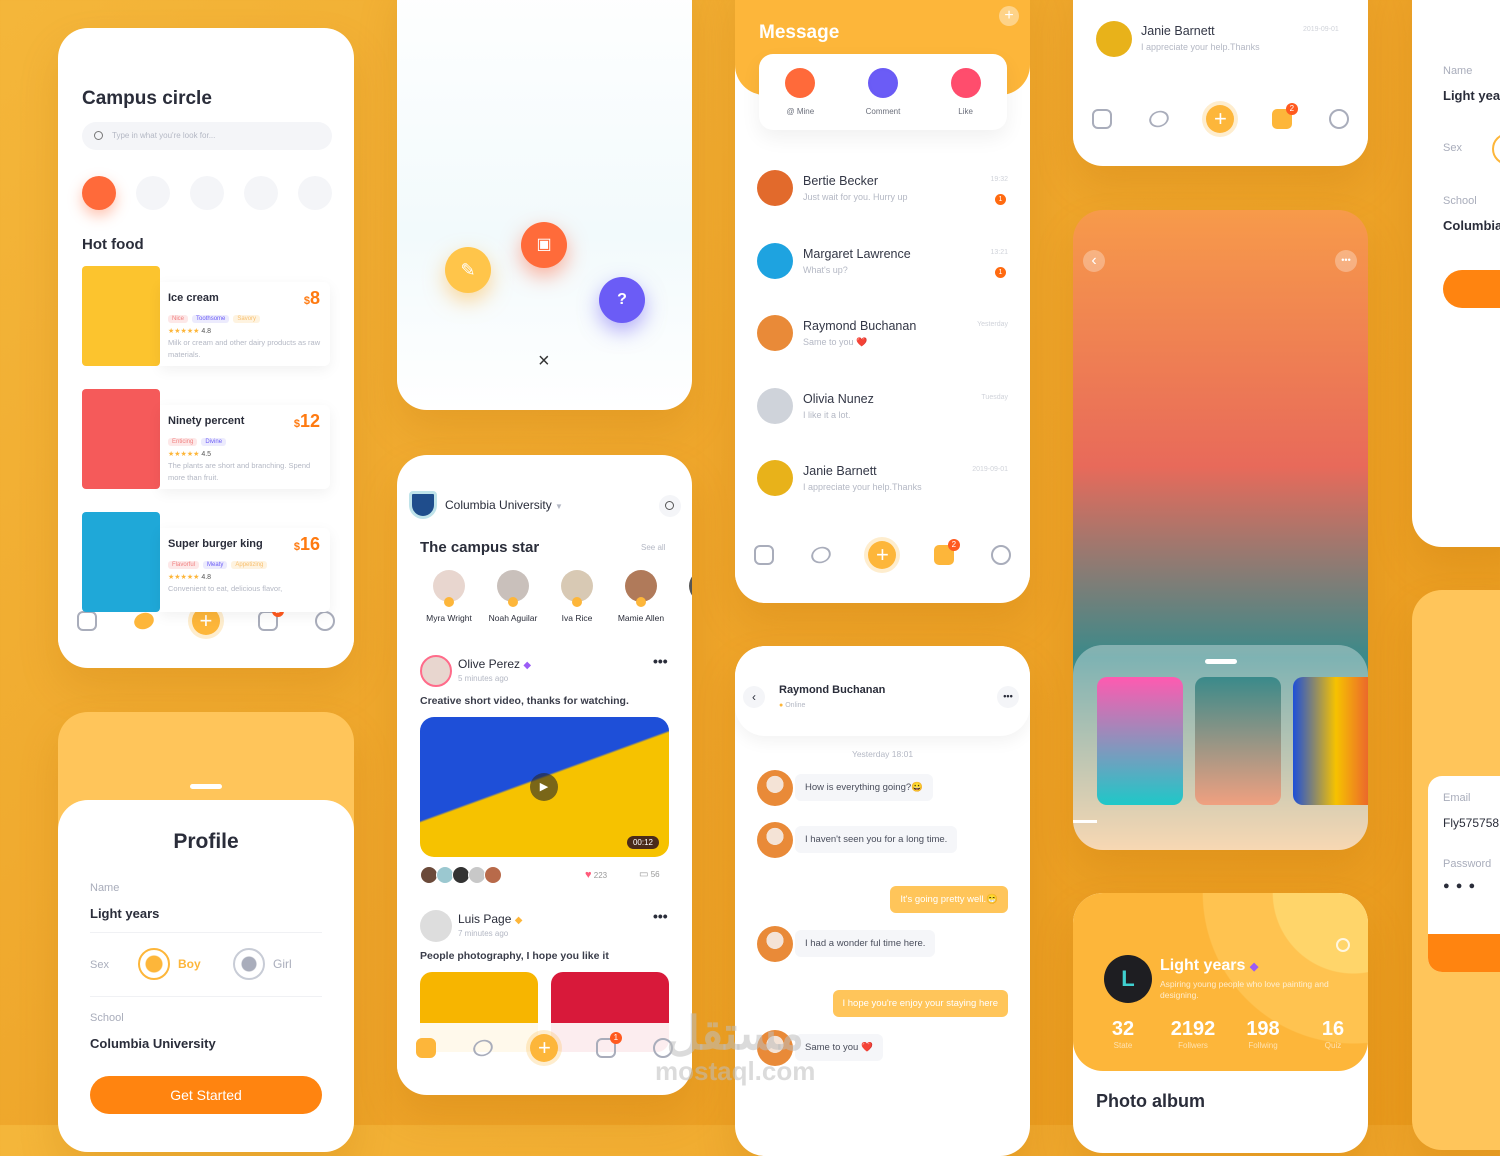  I want to click on tab-like: Like, so click(966, 92).